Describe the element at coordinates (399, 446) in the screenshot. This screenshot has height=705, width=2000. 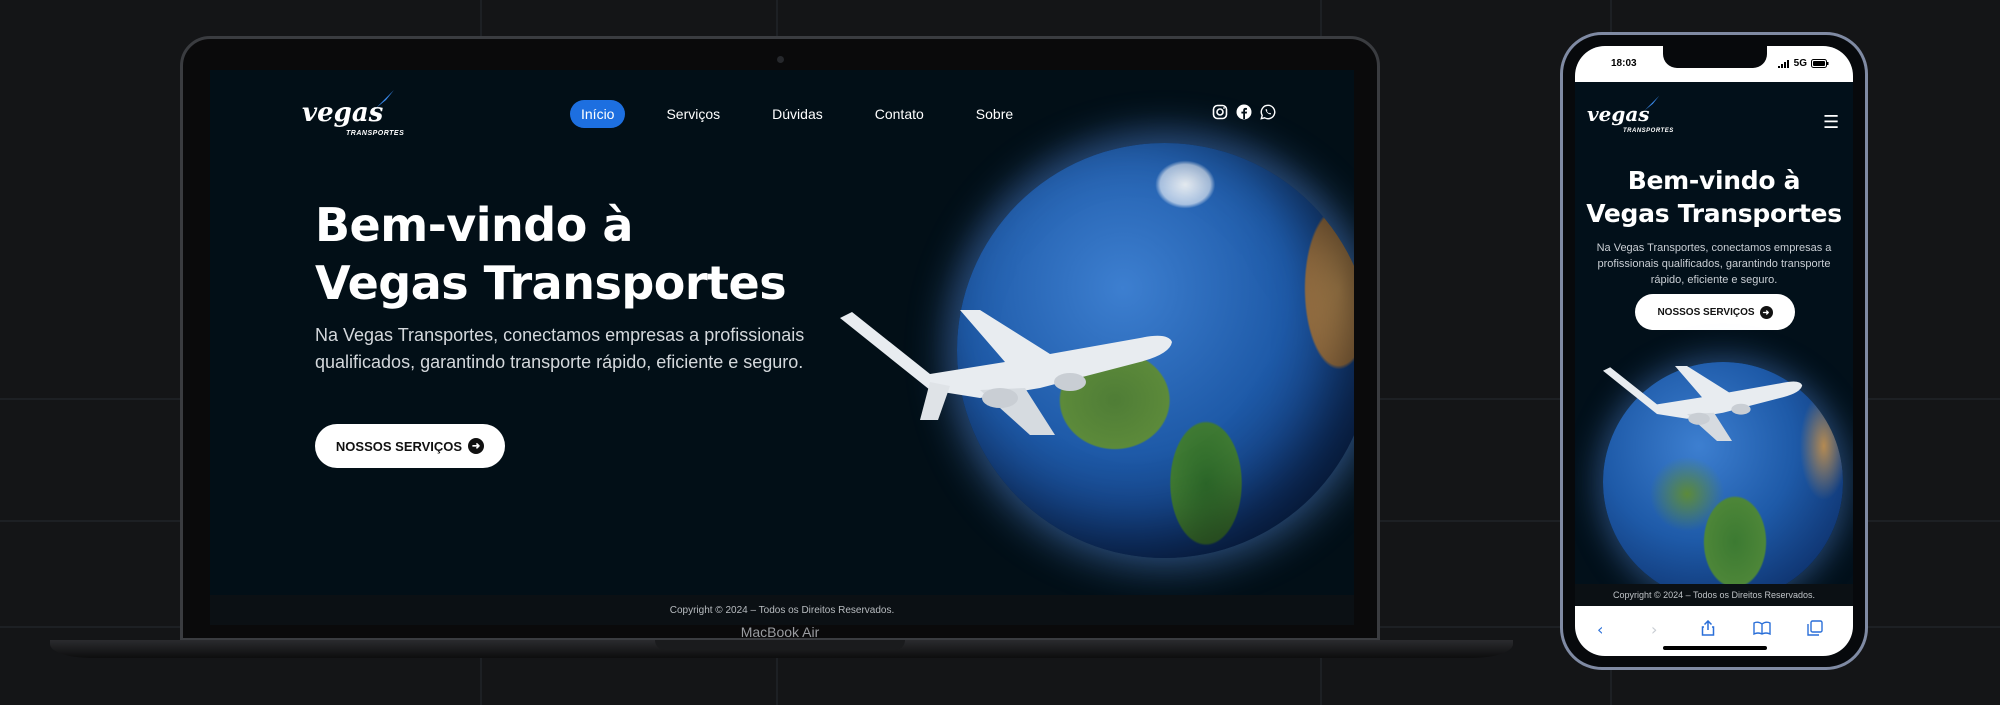
I see `services-button-label: NOSSOS SERVIÇOS` at that location.